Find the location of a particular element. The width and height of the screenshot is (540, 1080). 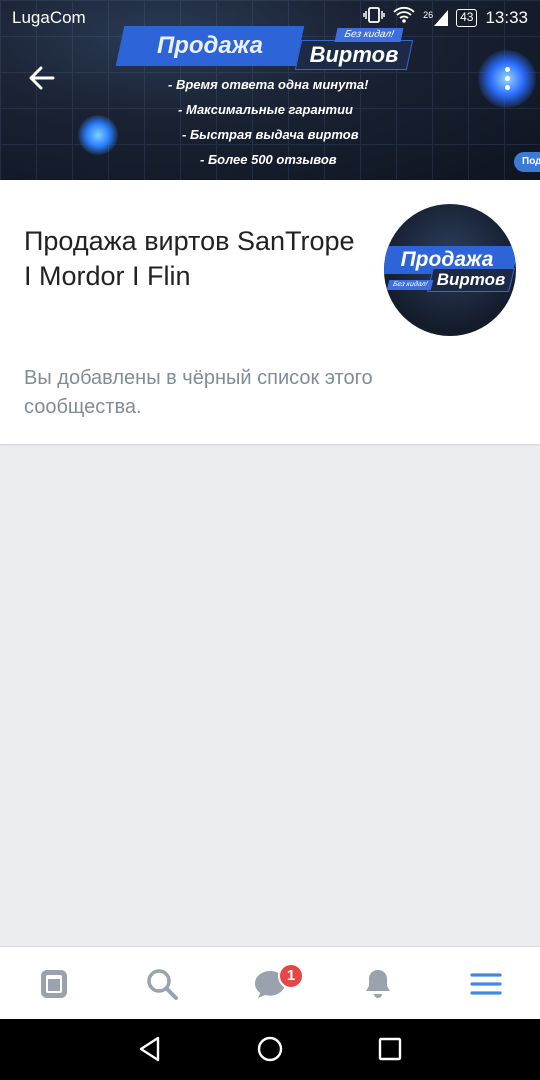

system-back-button is located at coordinates (150, 1049).